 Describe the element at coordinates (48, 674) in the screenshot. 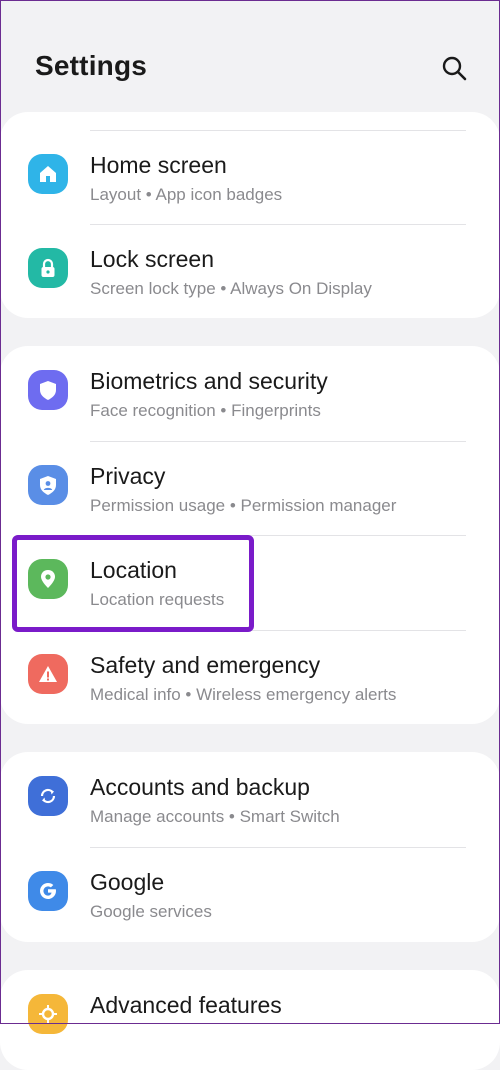

I see `alert-icon` at that location.